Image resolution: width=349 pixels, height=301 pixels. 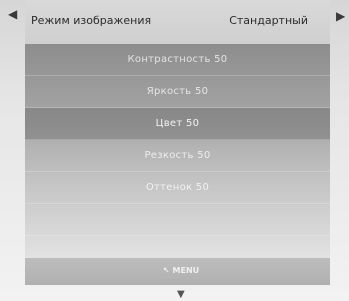 I want to click on menu-item-label: Резкость 50, so click(x=177, y=155).